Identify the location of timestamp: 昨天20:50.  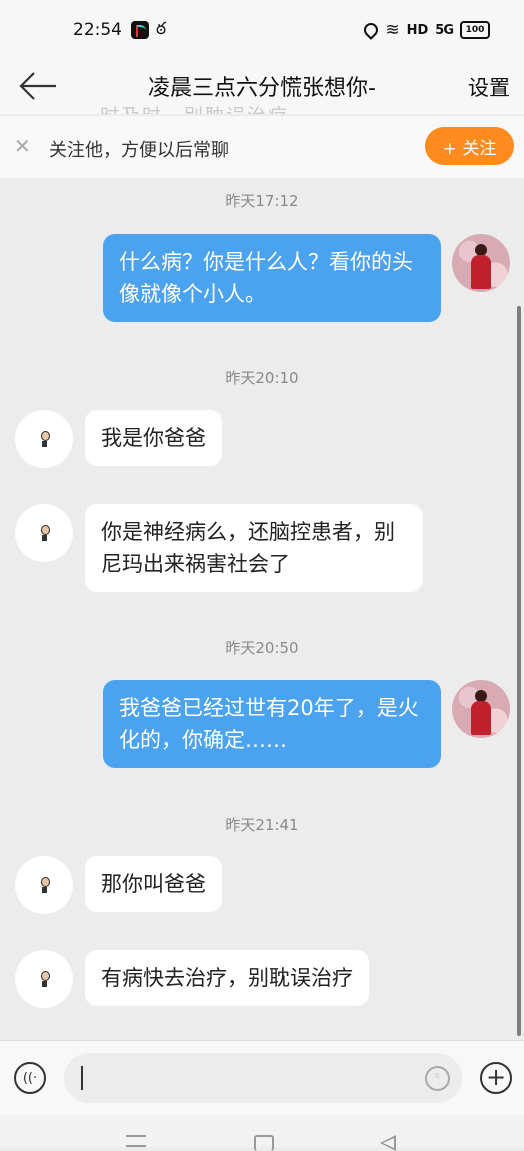
(262, 648).